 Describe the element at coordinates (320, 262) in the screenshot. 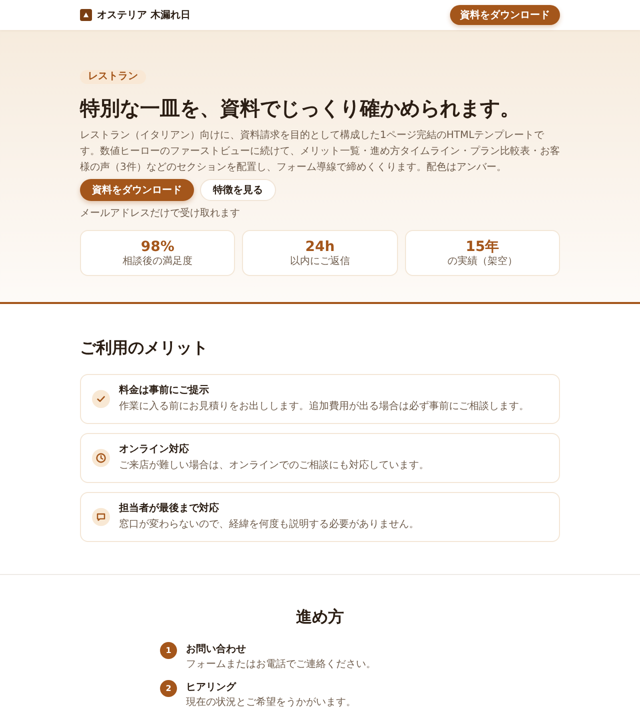

I see `stat-label: 以内にご返信` at that location.